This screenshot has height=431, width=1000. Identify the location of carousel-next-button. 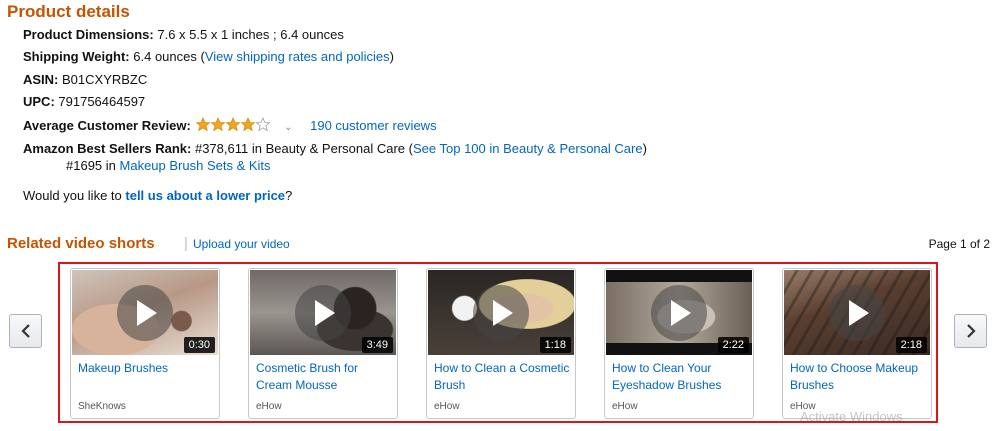
(970, 331).